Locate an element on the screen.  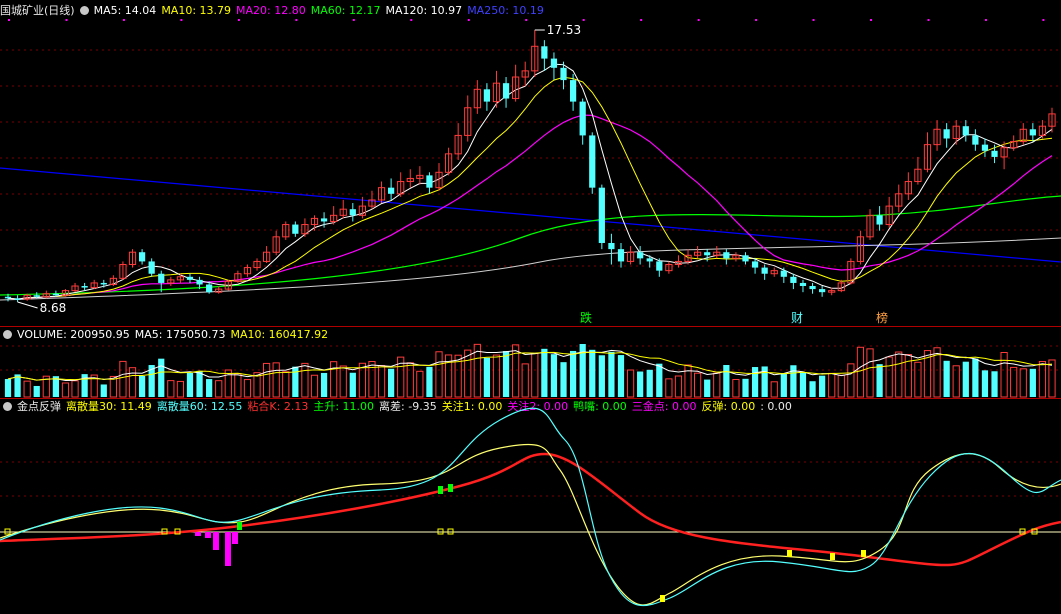
green-signal is located at coordinates (440, 490).